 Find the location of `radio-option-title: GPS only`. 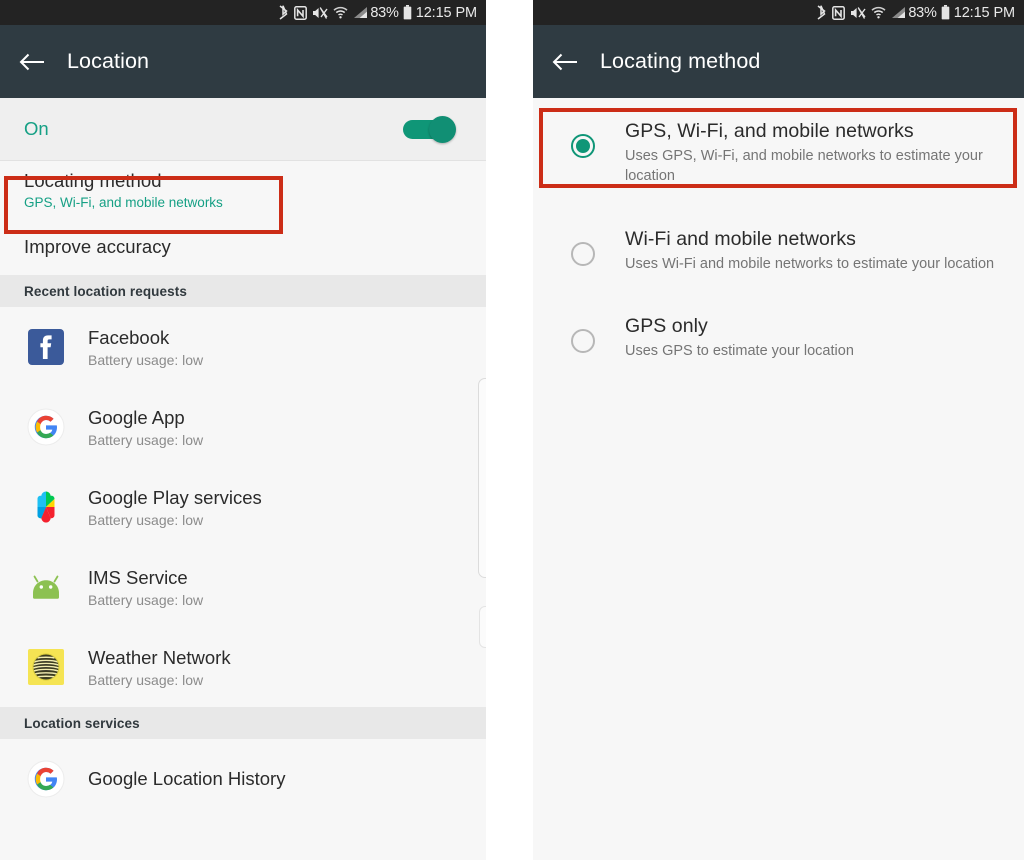

radio-option-title: GPS only is located at coordinates (666, 325).